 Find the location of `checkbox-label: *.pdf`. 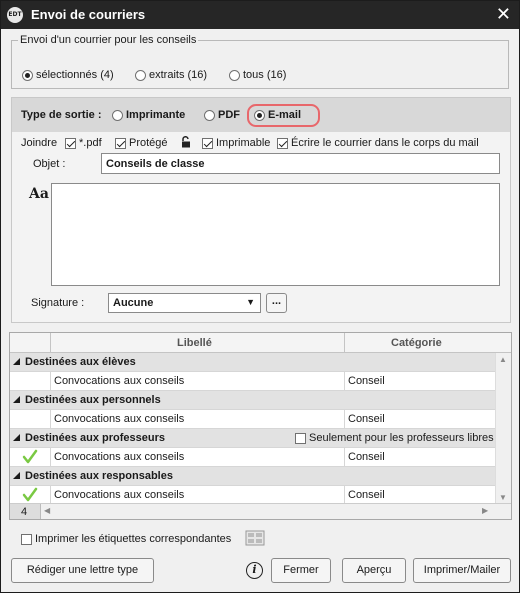

checkbox-label: *.pdf is located at coordinates (90, 143).